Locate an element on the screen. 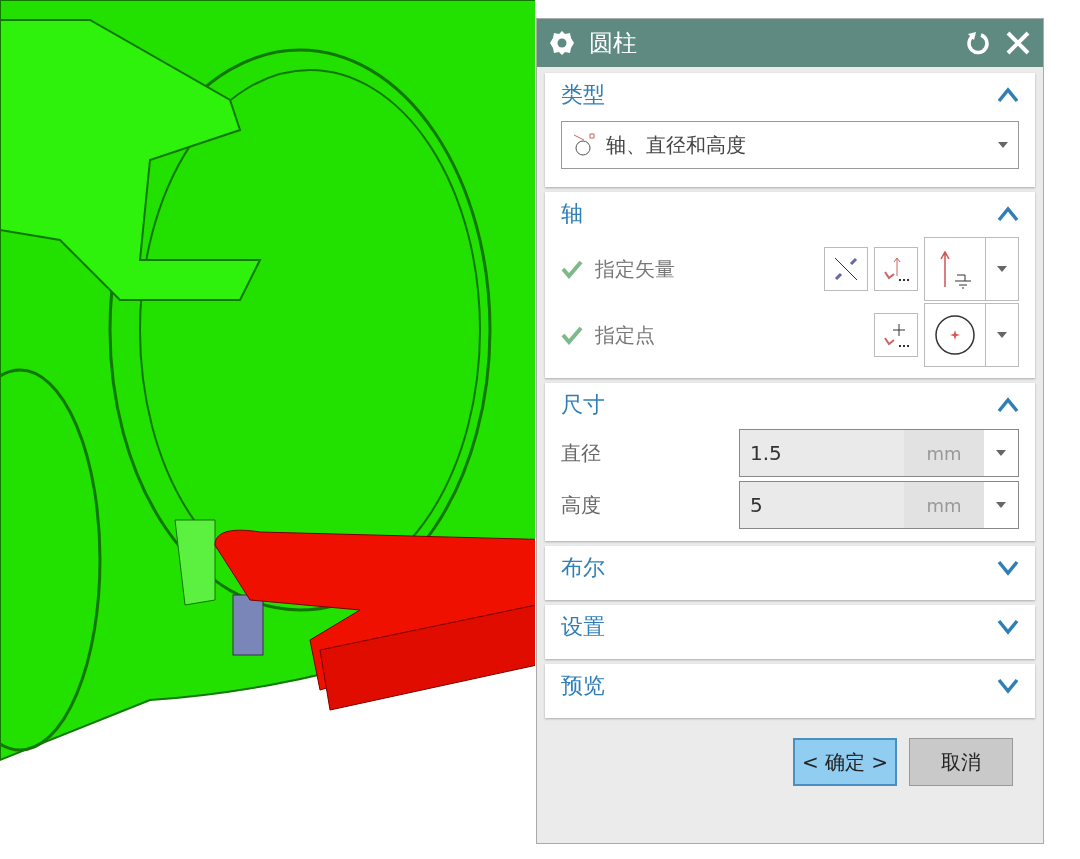 This screenshot has height=859, width=1080. section-title: 轴 is located at coordinates (572, 214).